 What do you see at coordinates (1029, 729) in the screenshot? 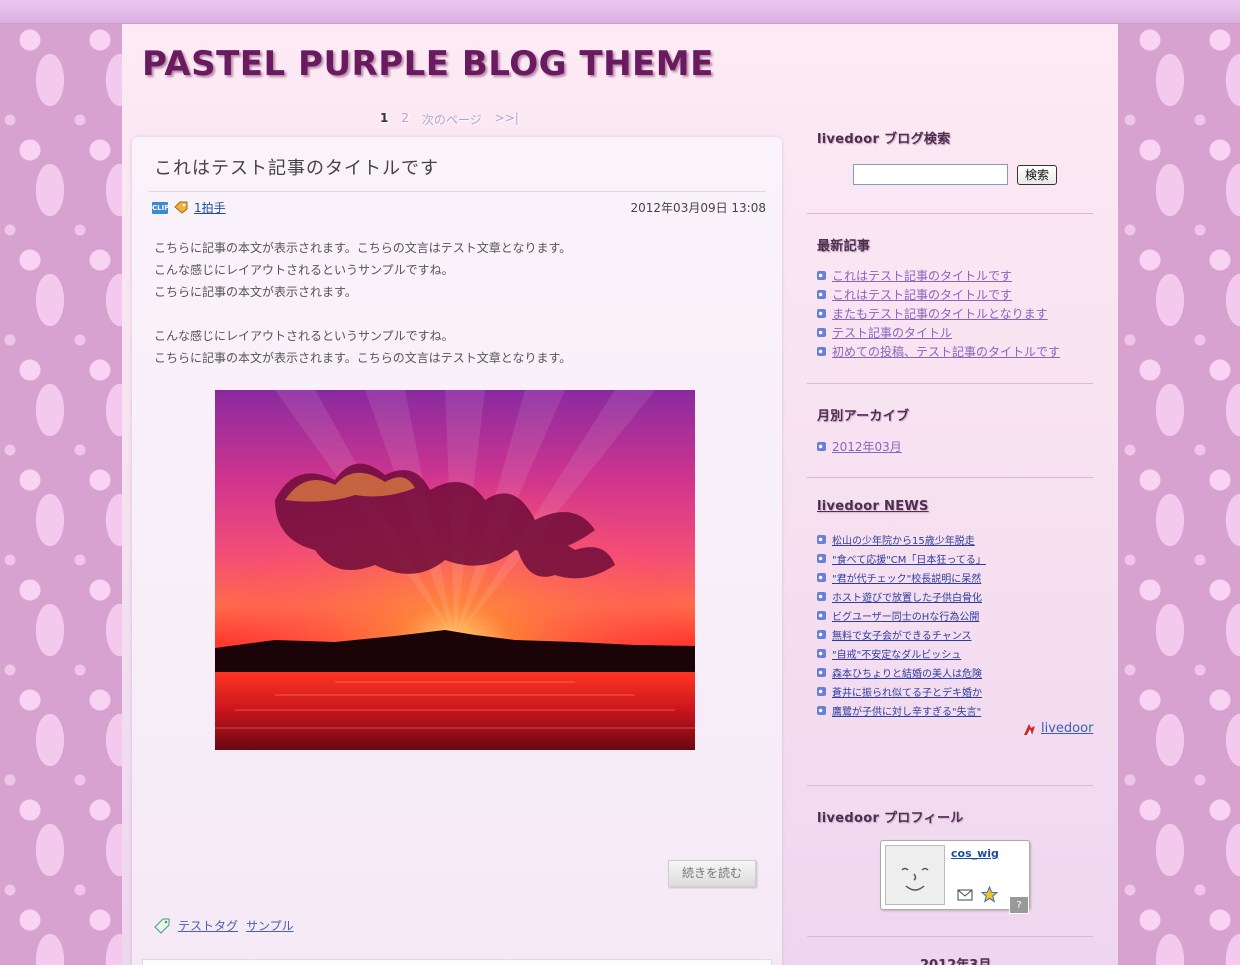
I see `livedoor-logo-icon` at bounding box center [1029, 729].